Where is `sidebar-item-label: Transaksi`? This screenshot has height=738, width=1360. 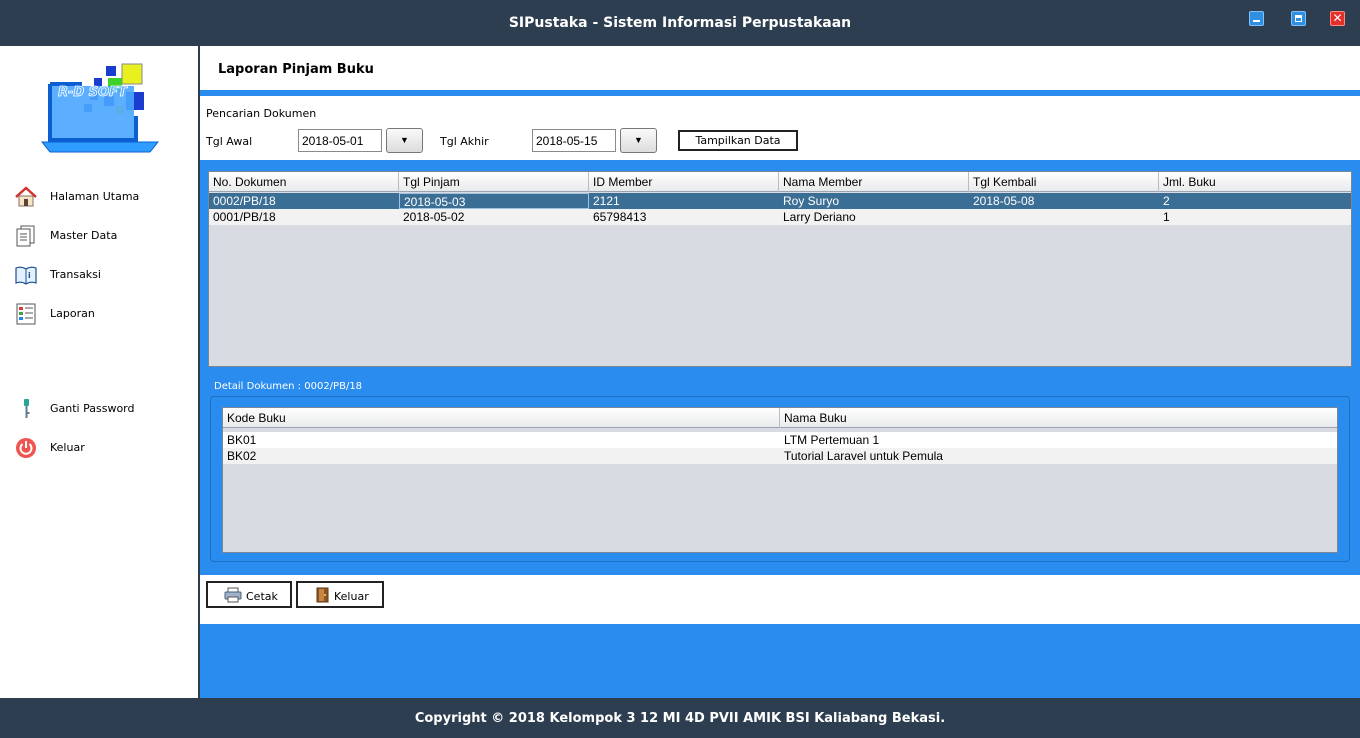
sidebar-item-label: Transaksi is located at coordinates (75, 274).